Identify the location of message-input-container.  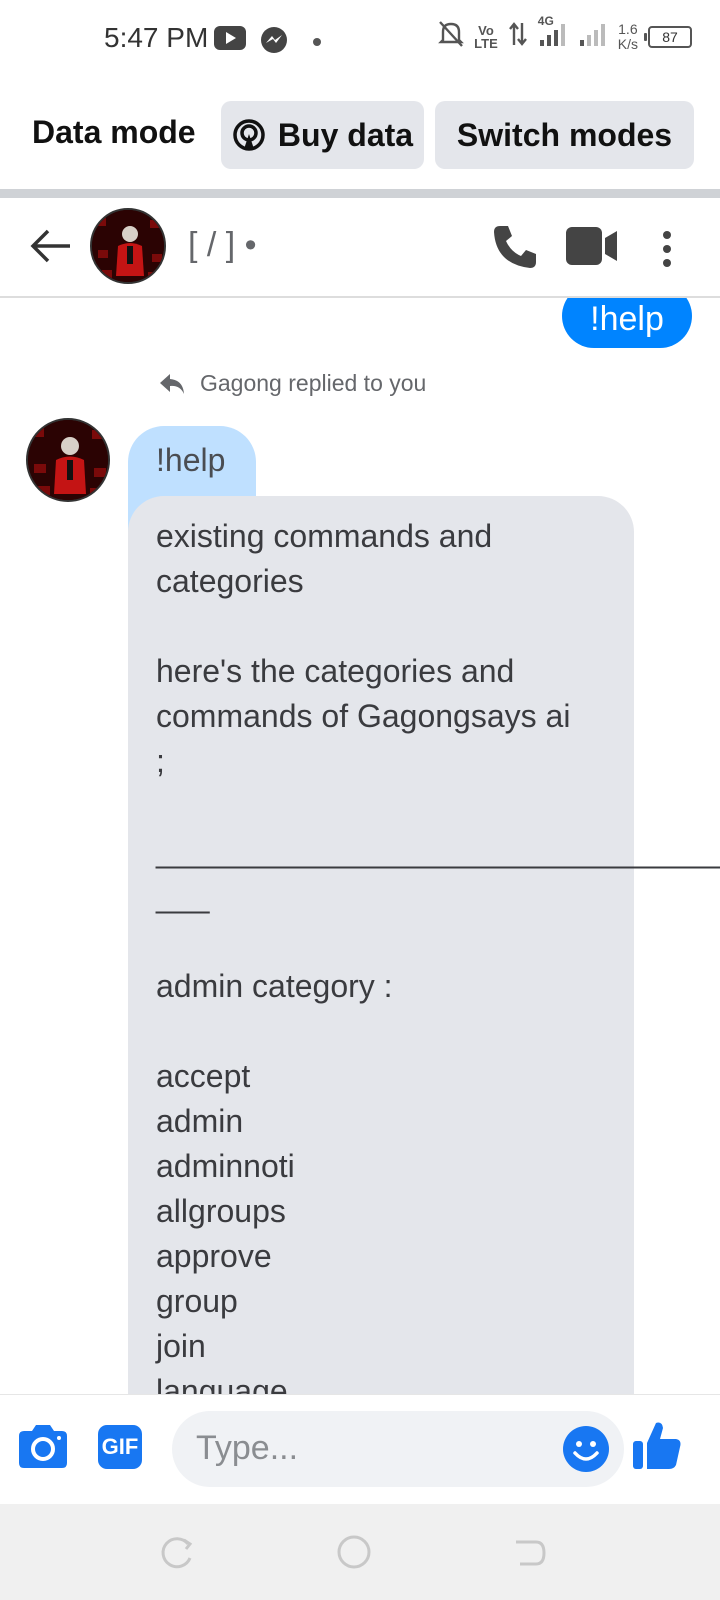
(398, 1449).